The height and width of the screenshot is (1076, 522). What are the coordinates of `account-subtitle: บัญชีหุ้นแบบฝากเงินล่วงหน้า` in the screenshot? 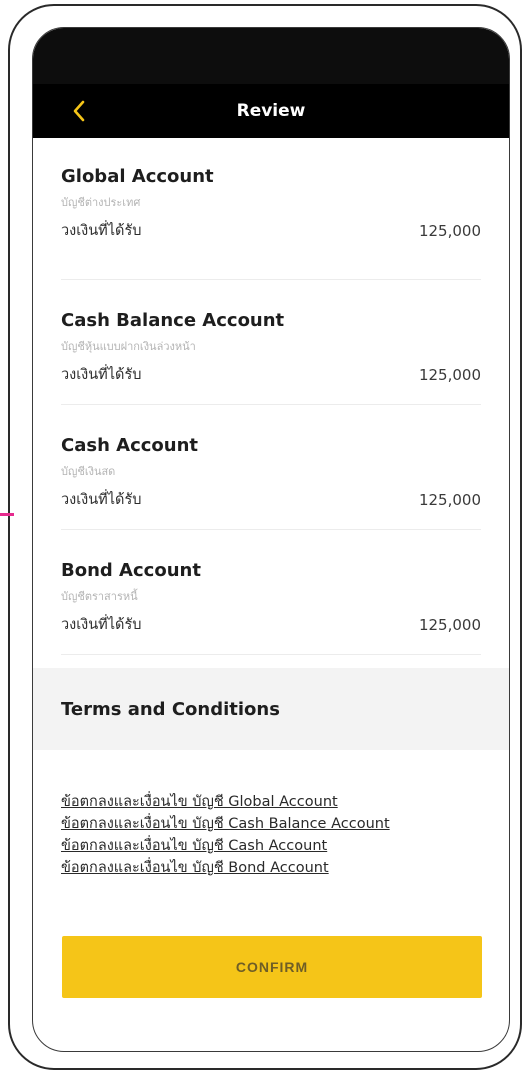 It's located at (128, 346).